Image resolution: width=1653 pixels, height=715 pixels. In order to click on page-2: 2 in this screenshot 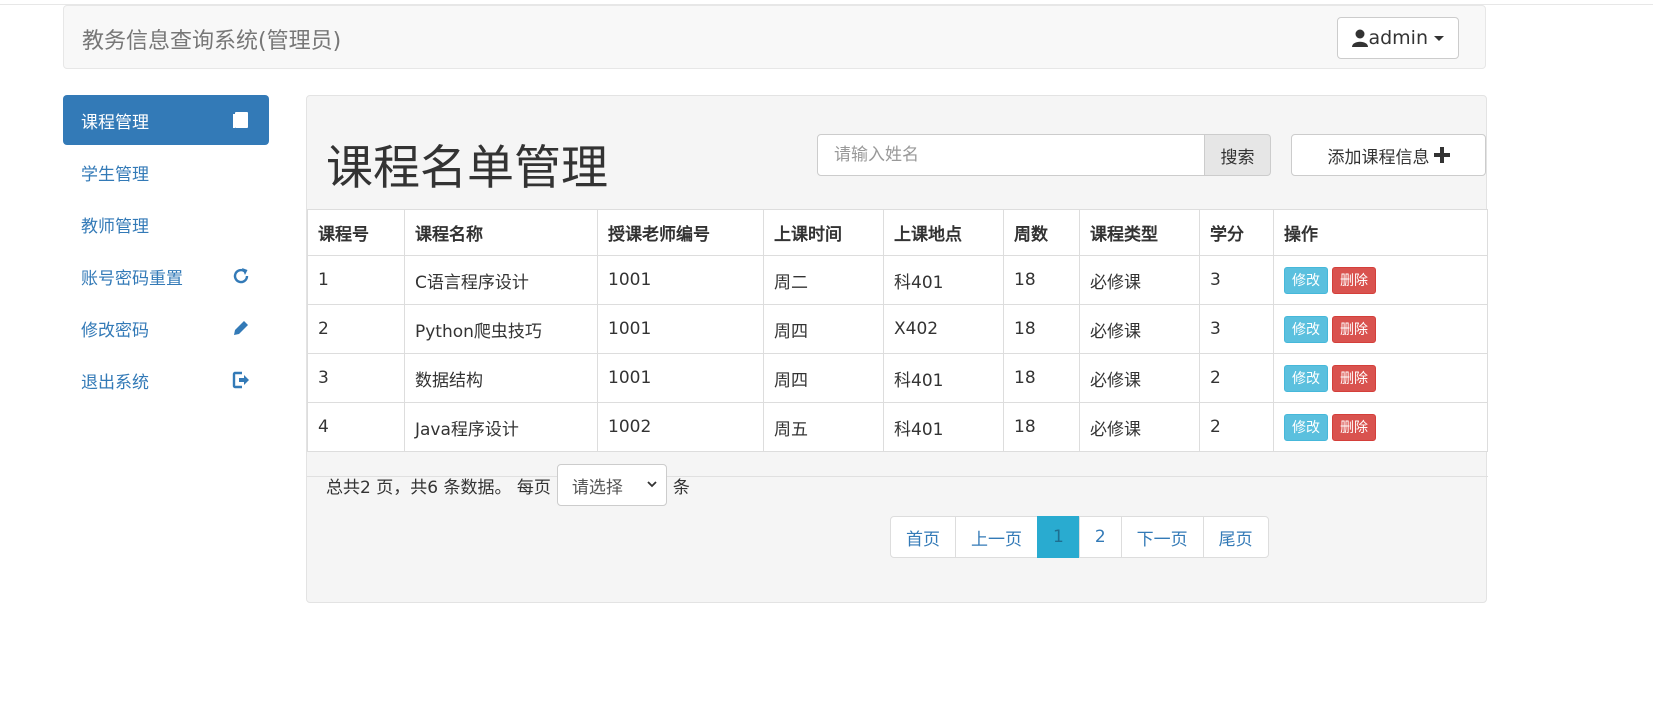, I will do `click(1100, 537)`.